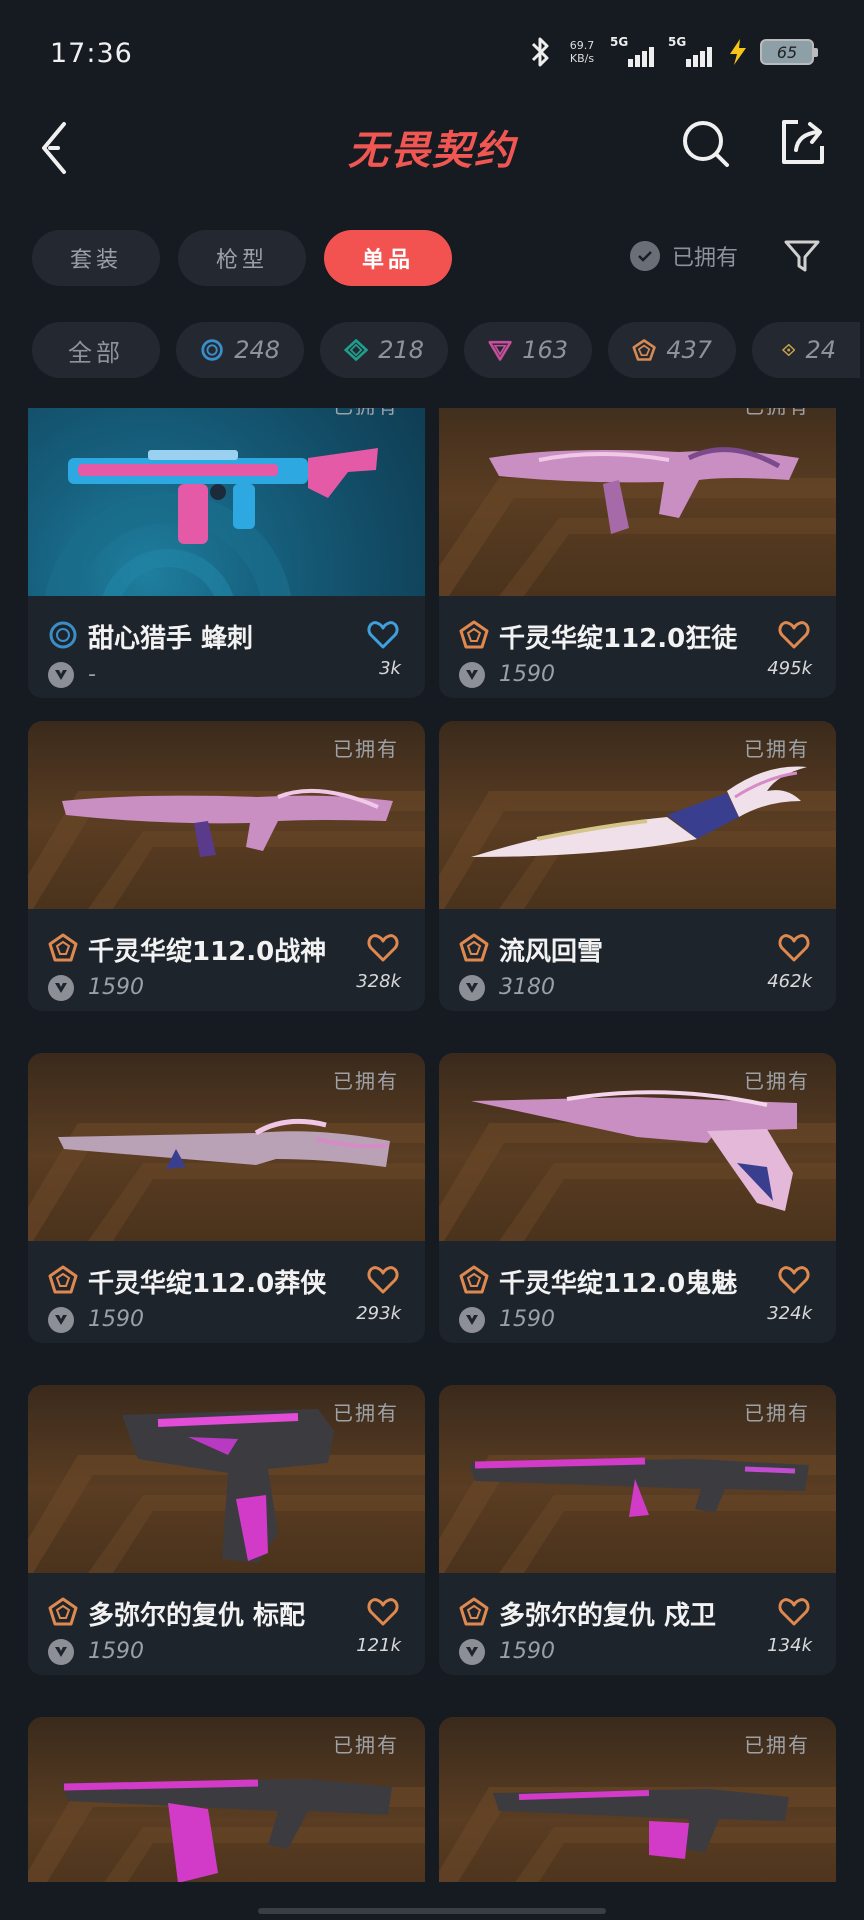  Describe the element at coordinates (527, 987) in the screenshot. I see `skin-price: 3180` at that location.